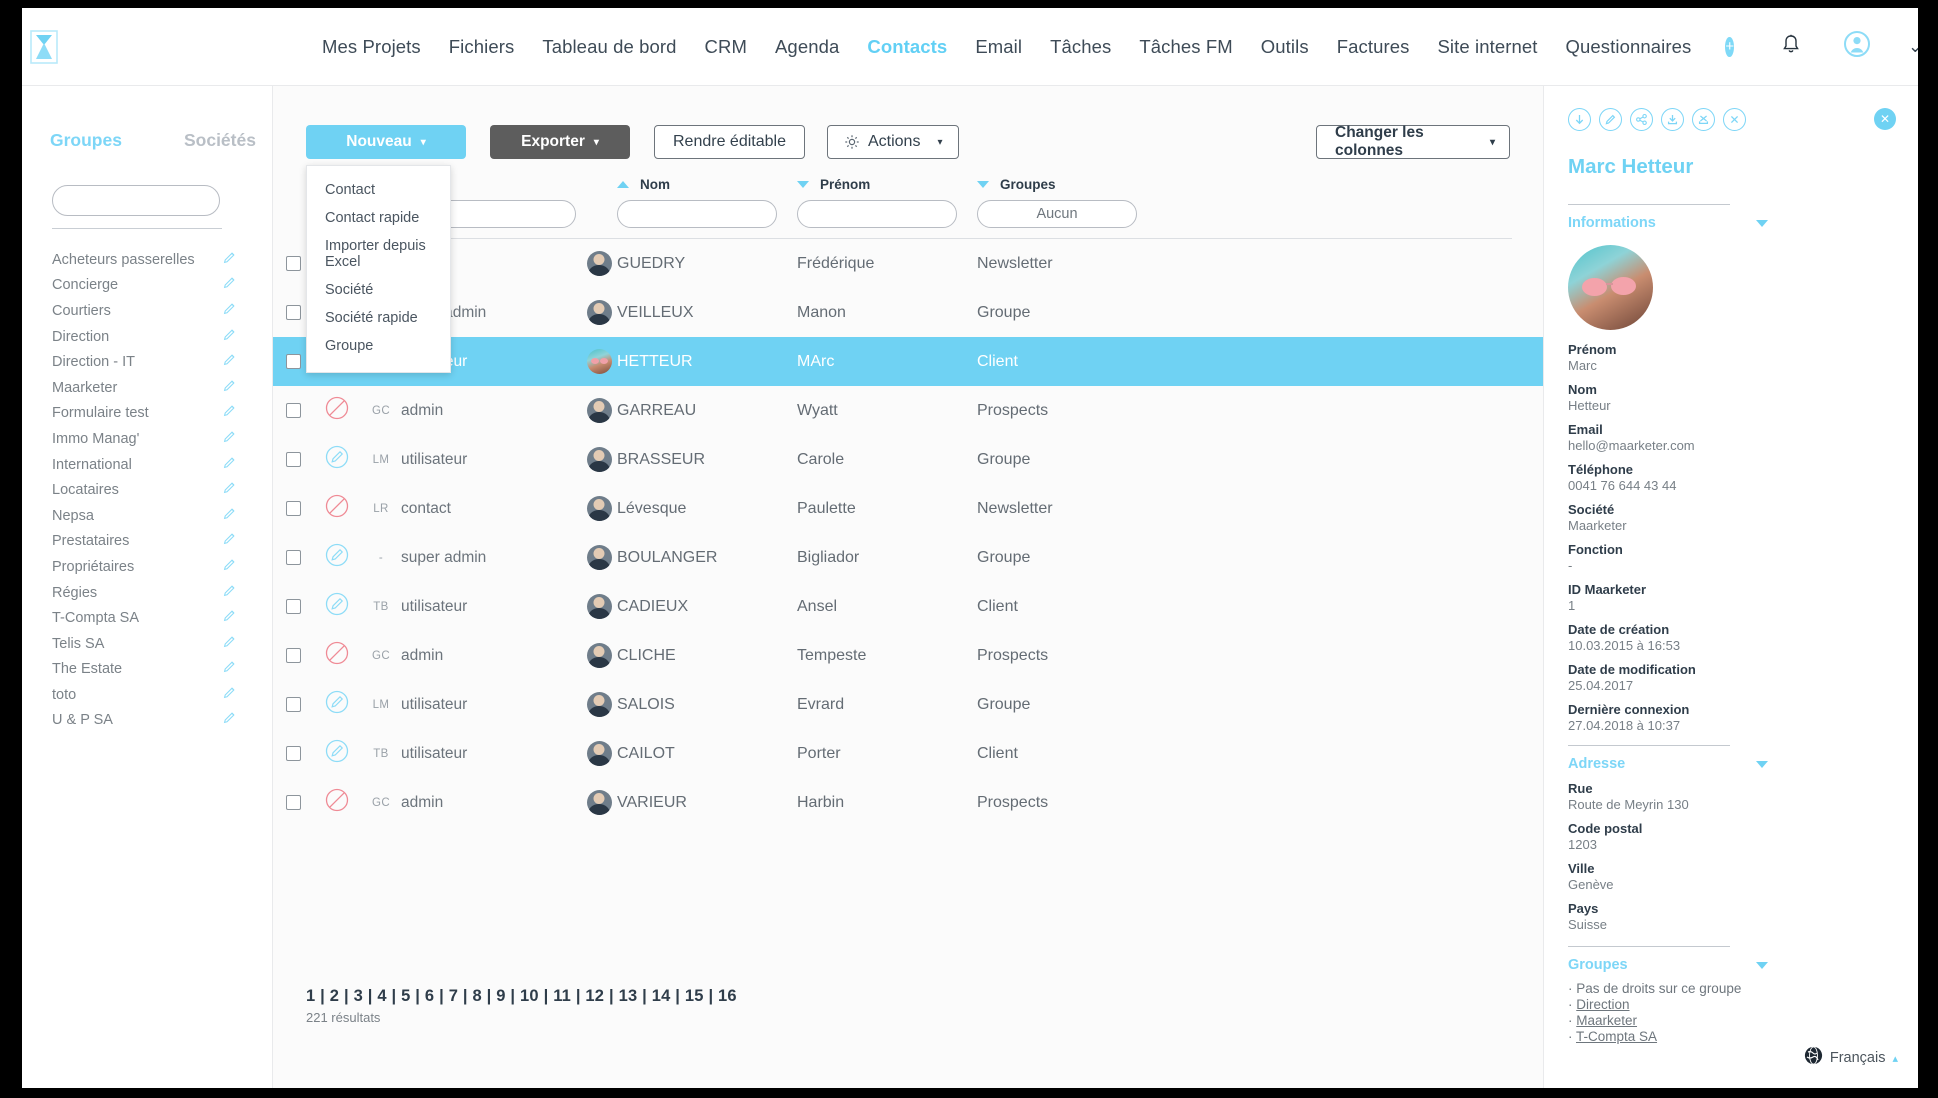  What do you see at coordinates (147, 388) in the screenshot?
I see `sidebar-group-item: Maarketer` at bounding box center [147, 388].